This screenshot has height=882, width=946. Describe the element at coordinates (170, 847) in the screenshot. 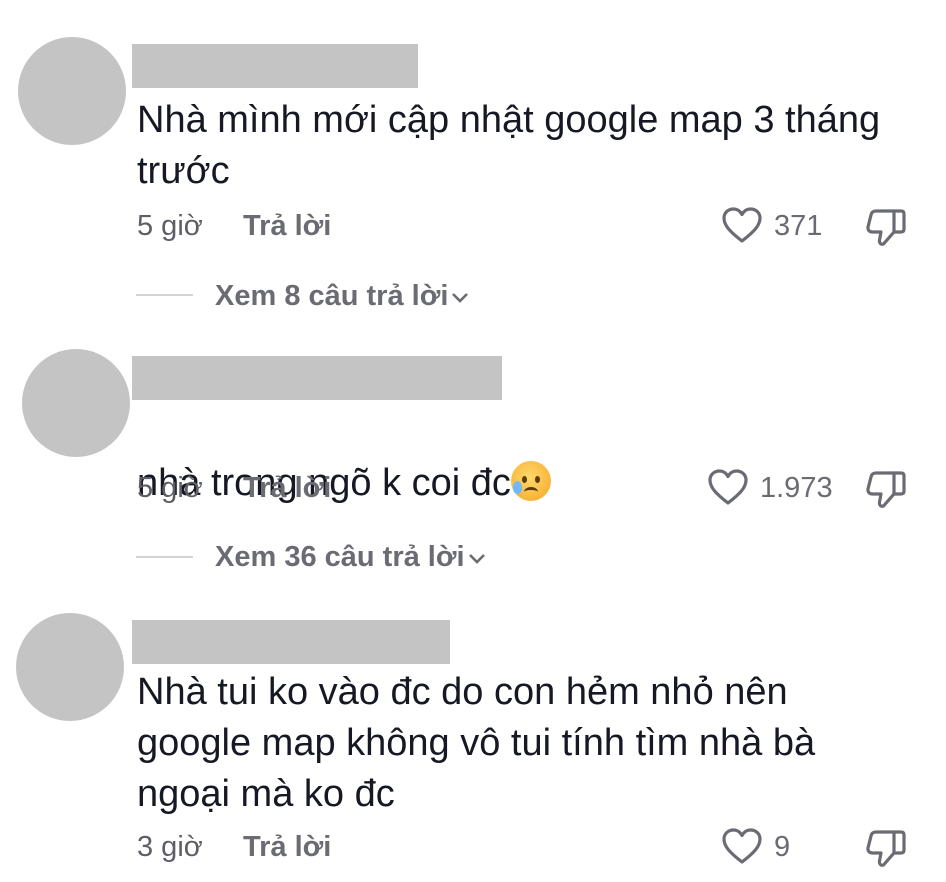

I see `comment-time: 3 giờ` at that location.